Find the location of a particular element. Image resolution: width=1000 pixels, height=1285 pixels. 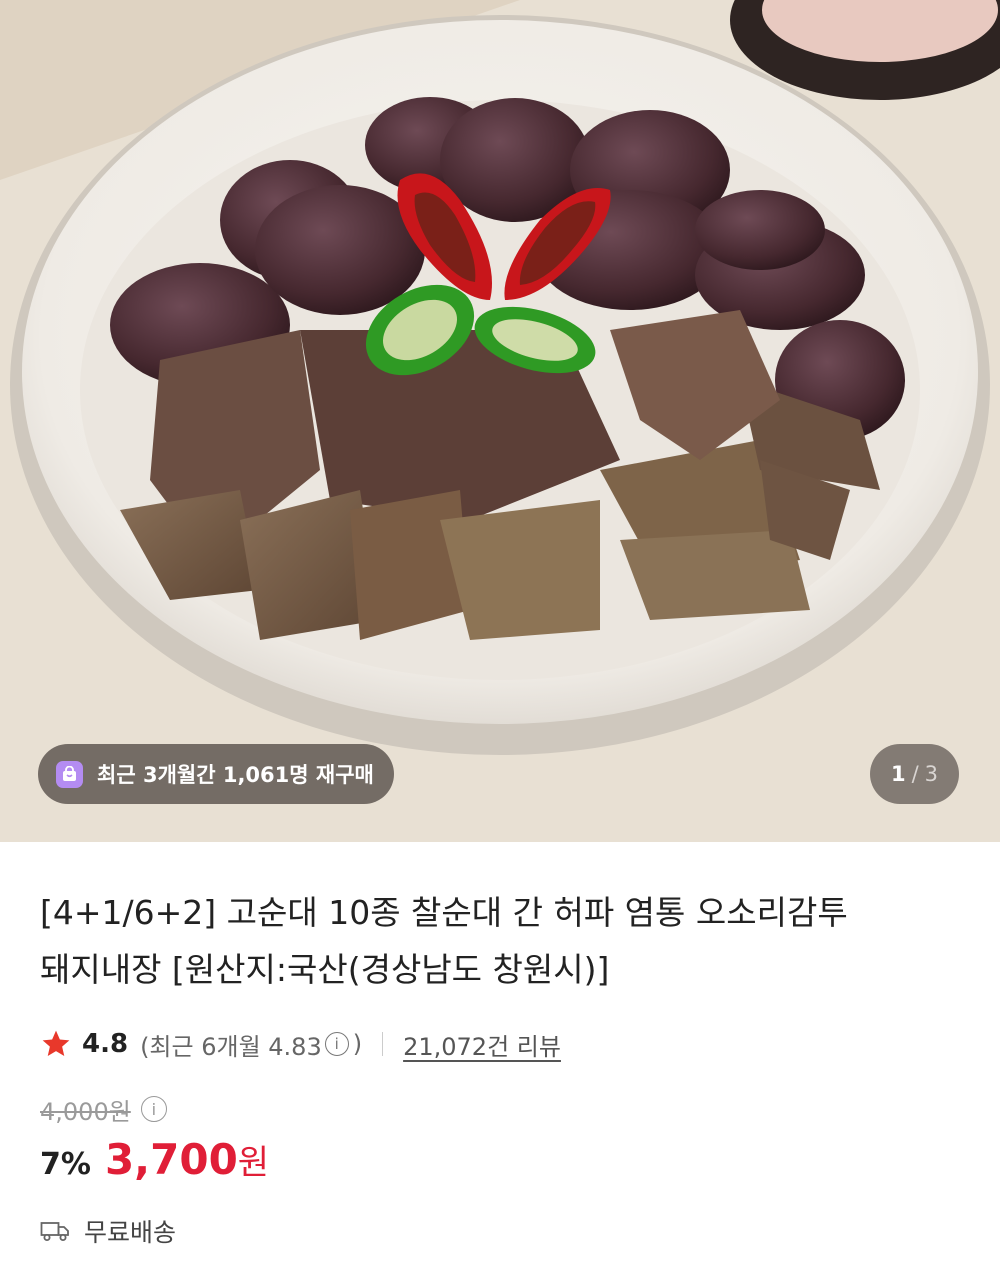

image-counter-current: 1 is located at coordinates (898, 774).